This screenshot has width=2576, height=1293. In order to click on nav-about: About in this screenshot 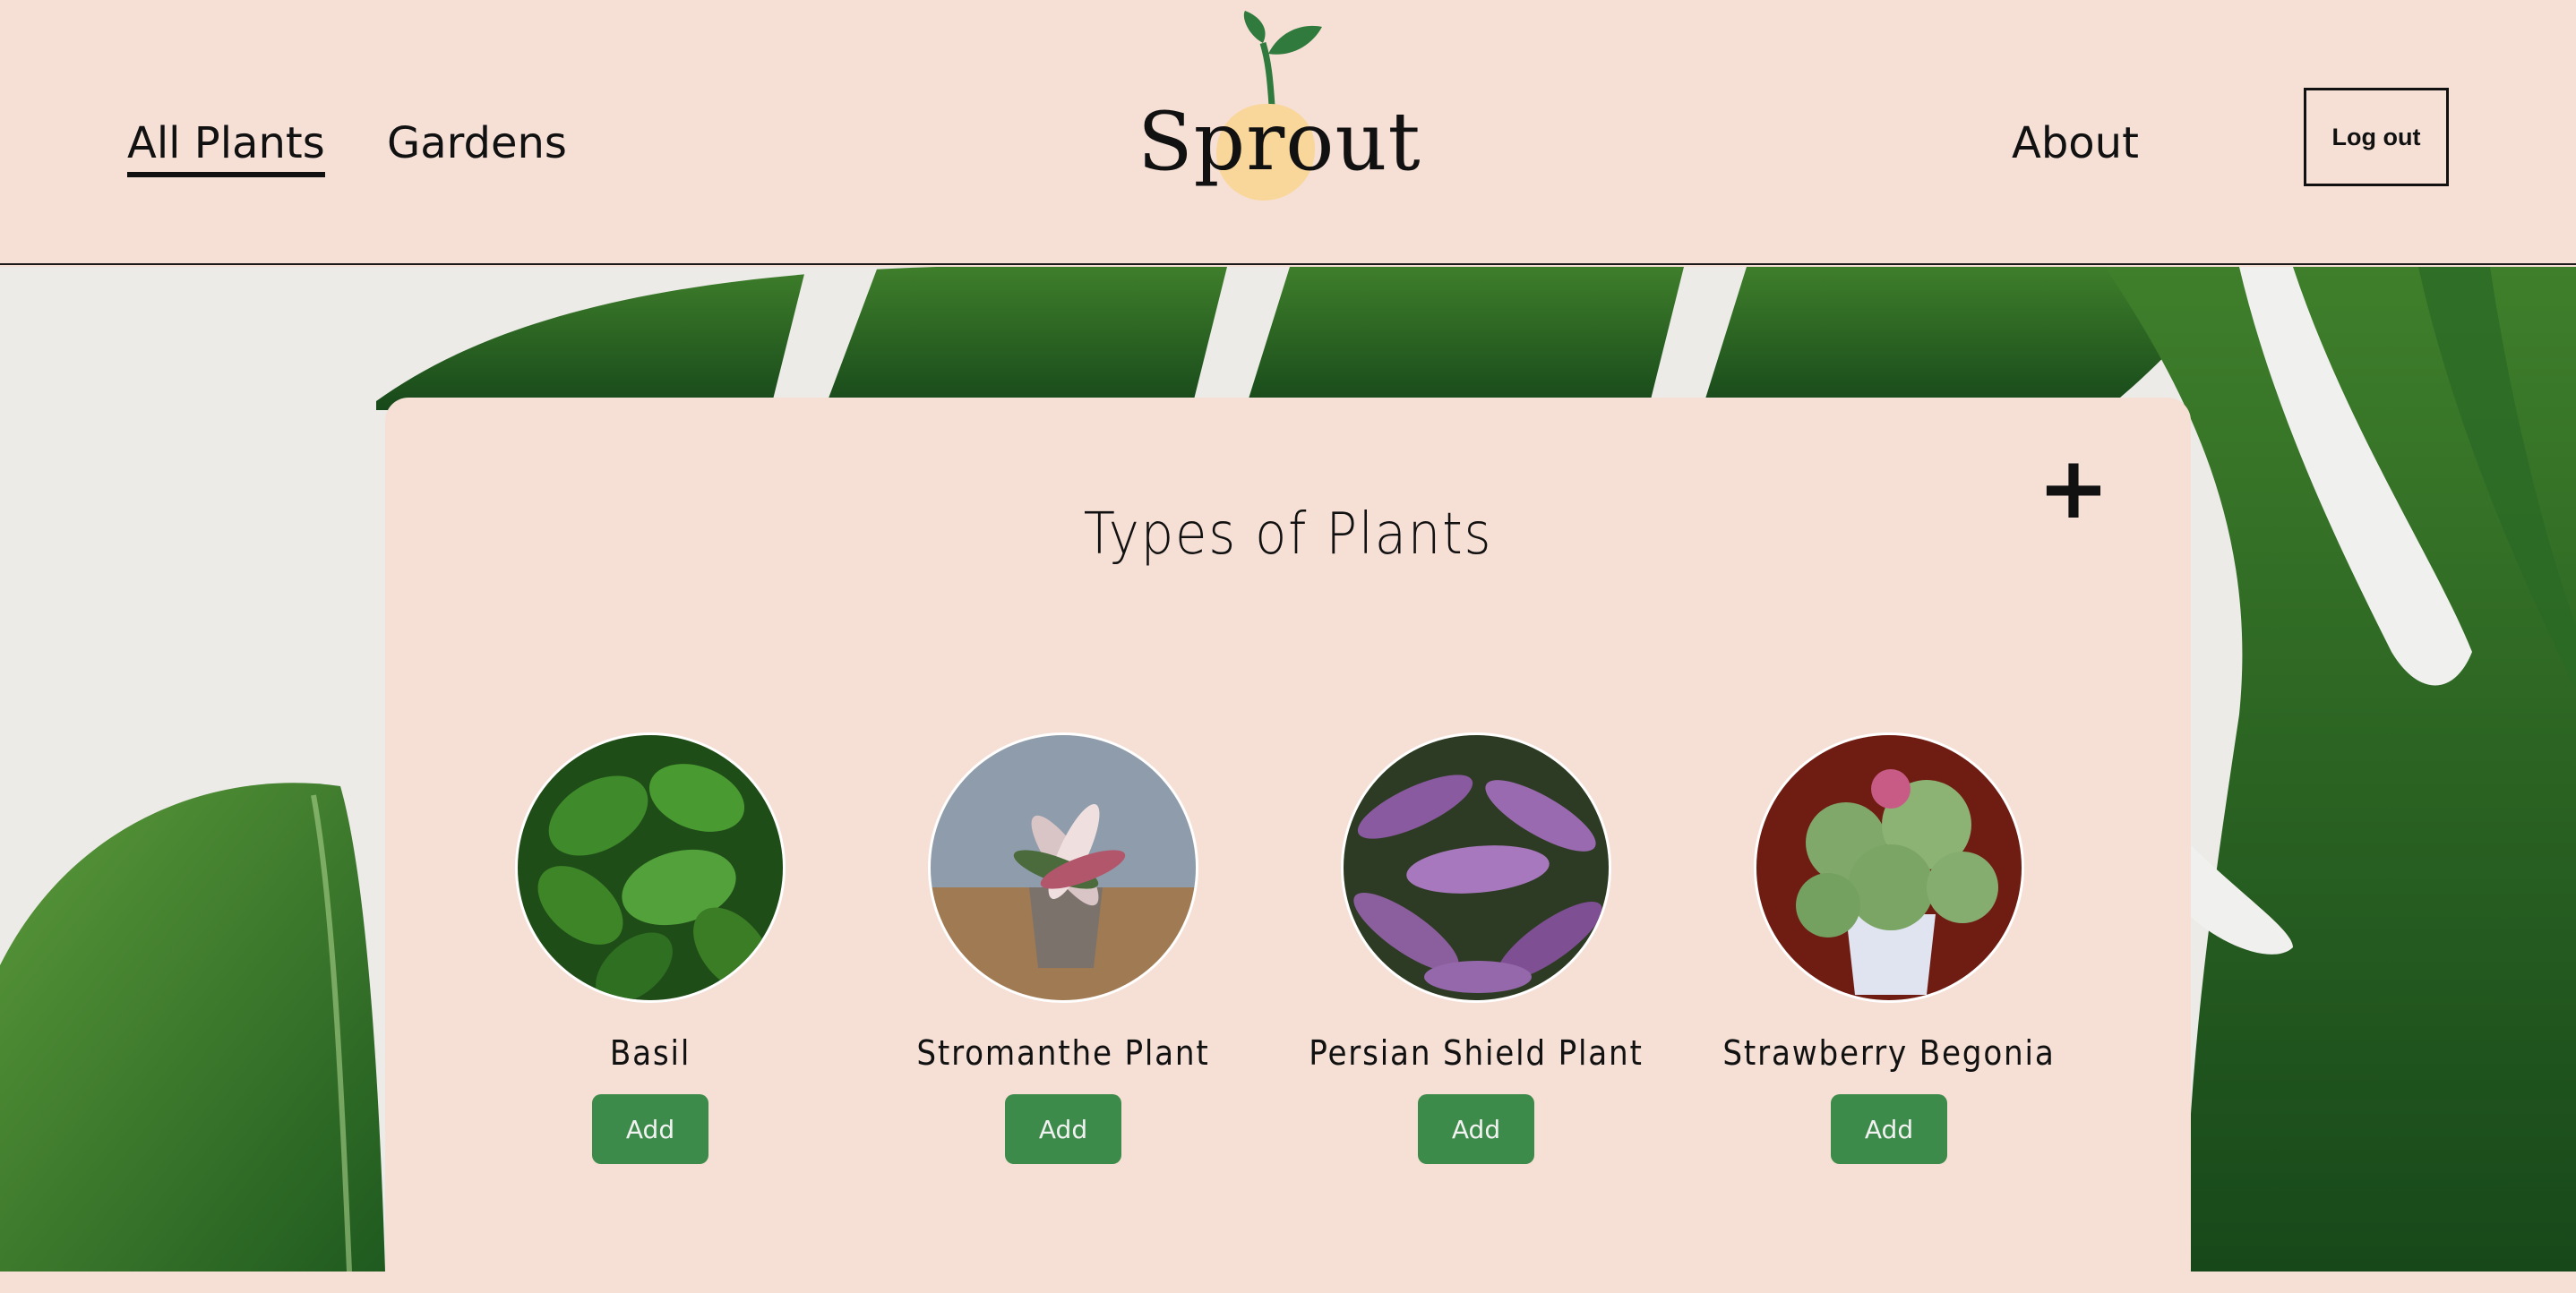, I will do `click(2075, 143)`.